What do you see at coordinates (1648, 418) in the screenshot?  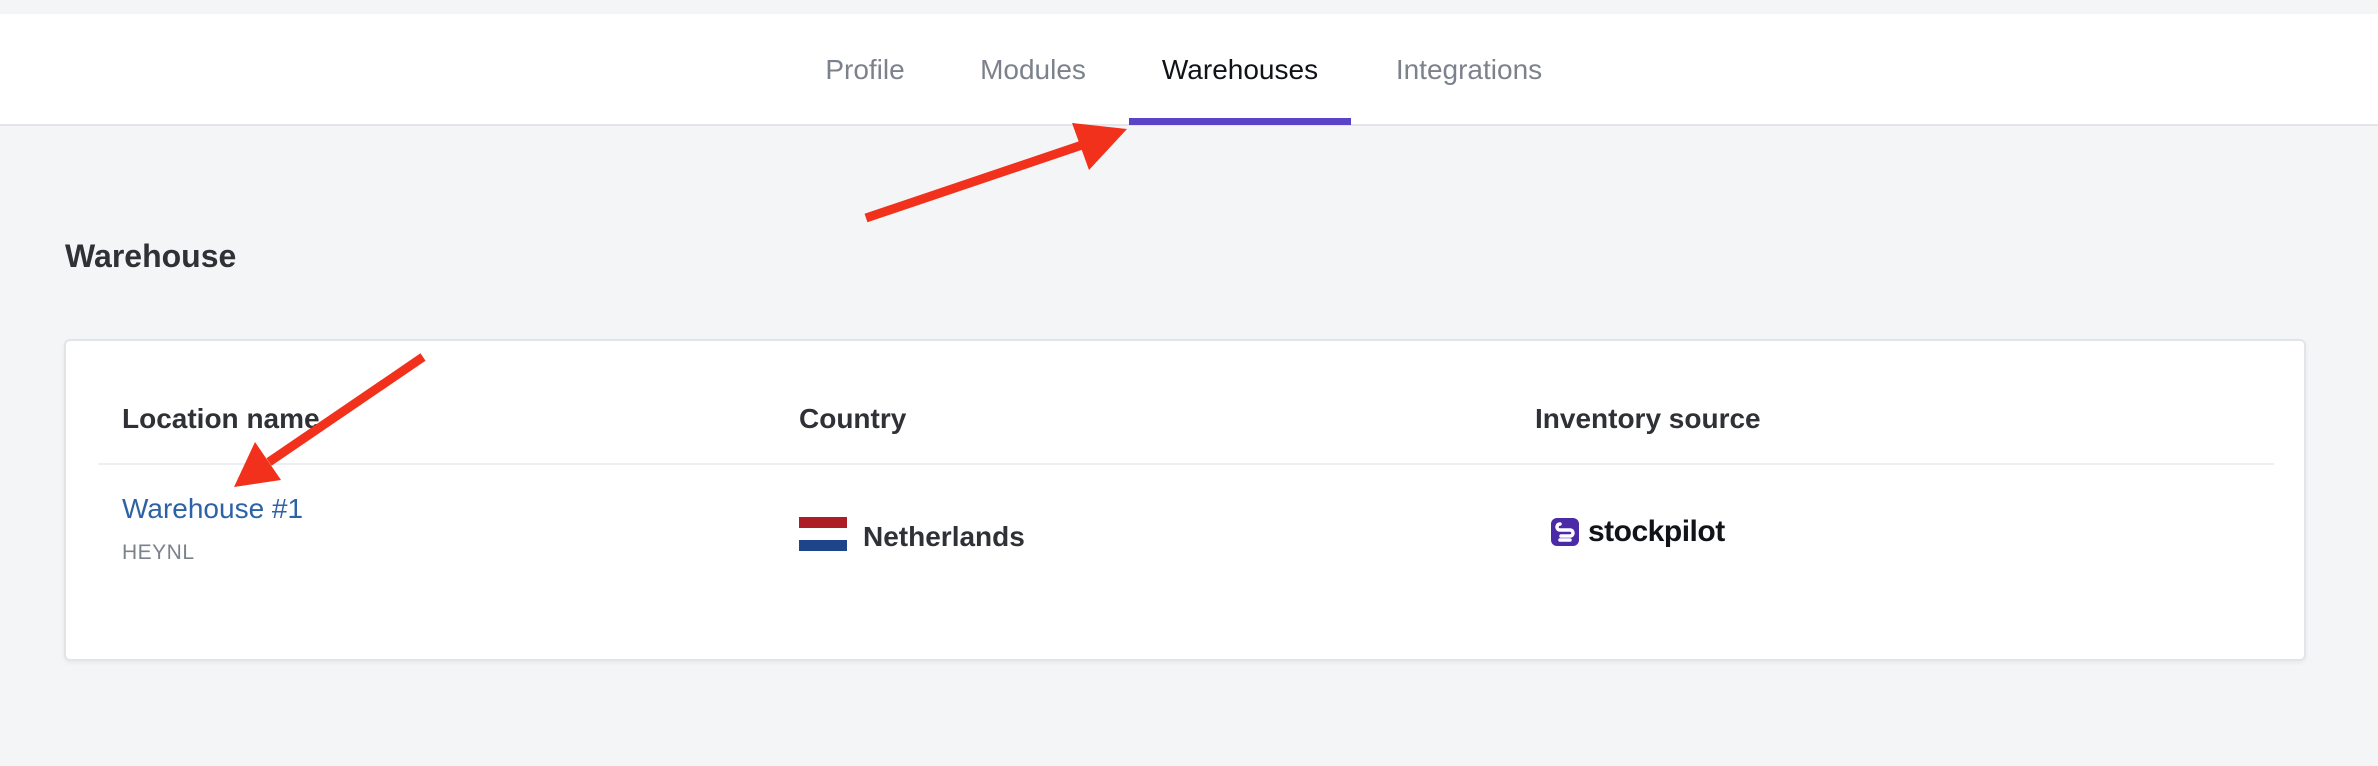 I see `column-header-inventory-source: Inventory source` at bounding box center [1648, 418].